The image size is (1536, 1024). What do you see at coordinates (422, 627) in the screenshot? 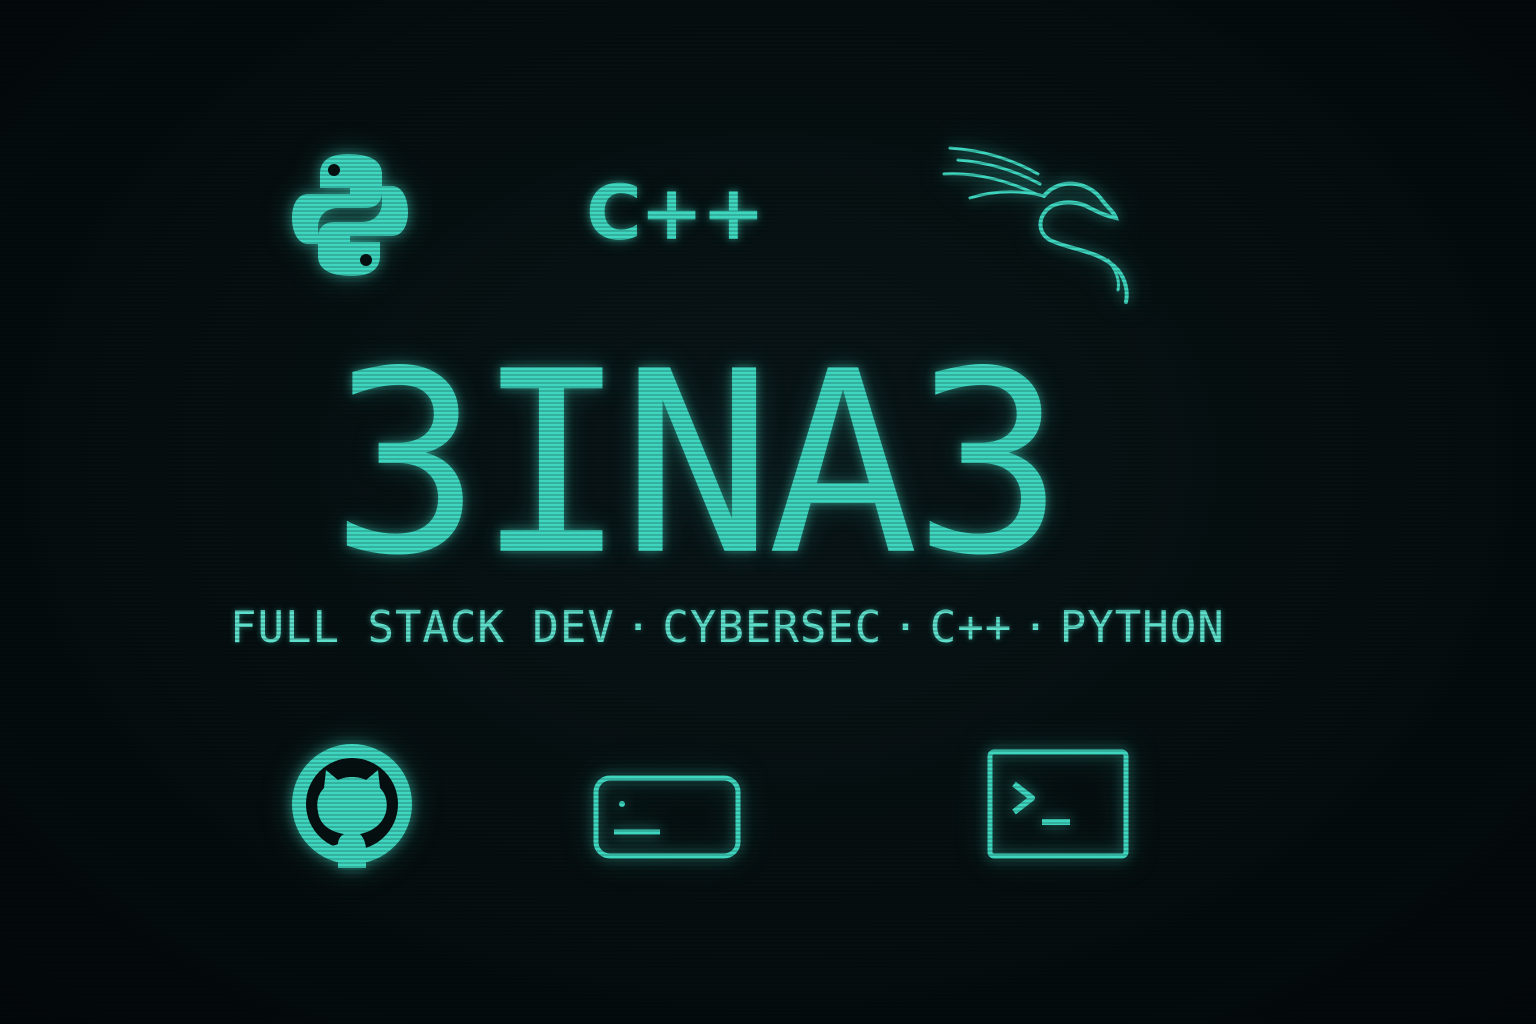
I see `subtitle-item-full-stack: FULL STACK DEV` at bounding box center [422, 627].